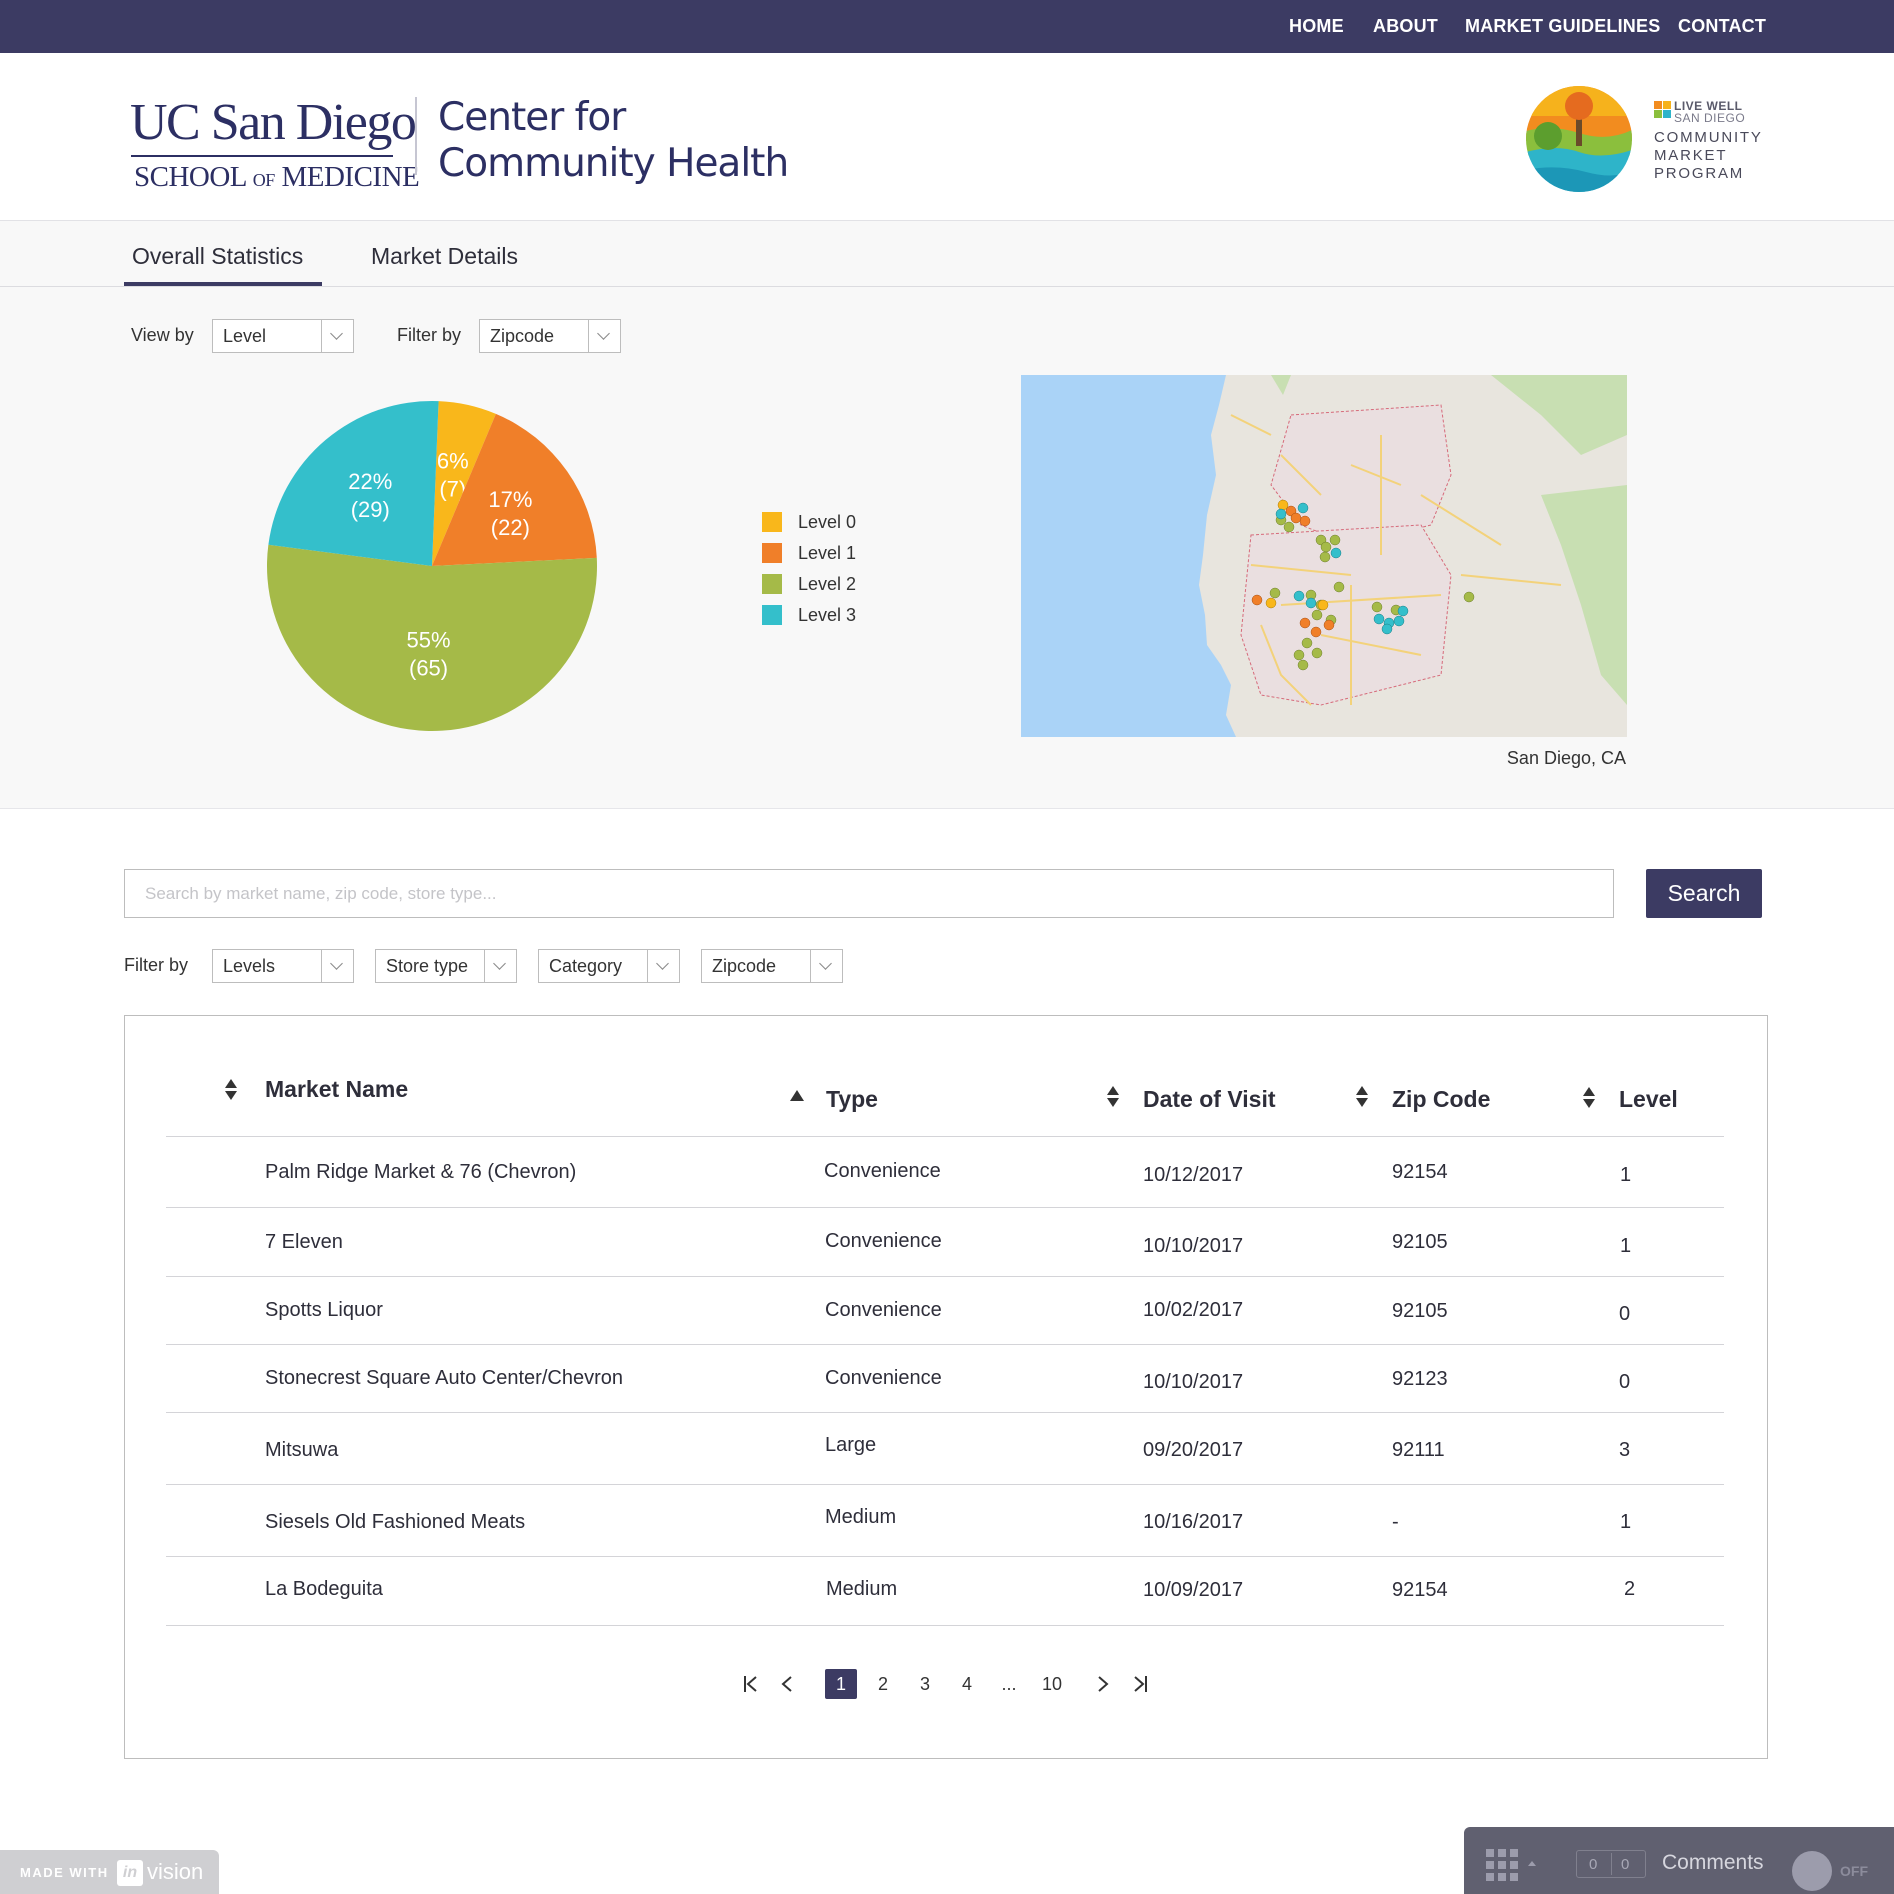  Describe the element at coordinates (1662, 109) in the screenshot. I see `live-well-icon` at that location.